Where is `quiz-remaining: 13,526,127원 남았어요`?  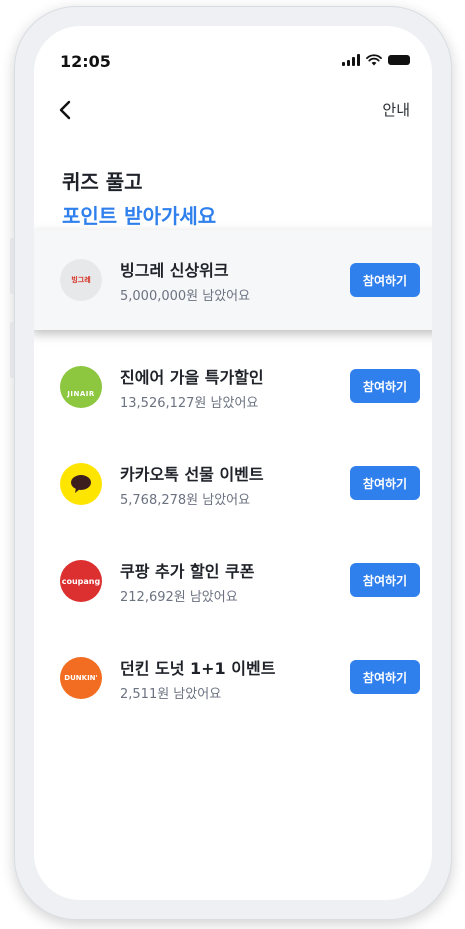
quiz-remaining: 13,526,127원 남았어요 is located at coordinates (189, 403).